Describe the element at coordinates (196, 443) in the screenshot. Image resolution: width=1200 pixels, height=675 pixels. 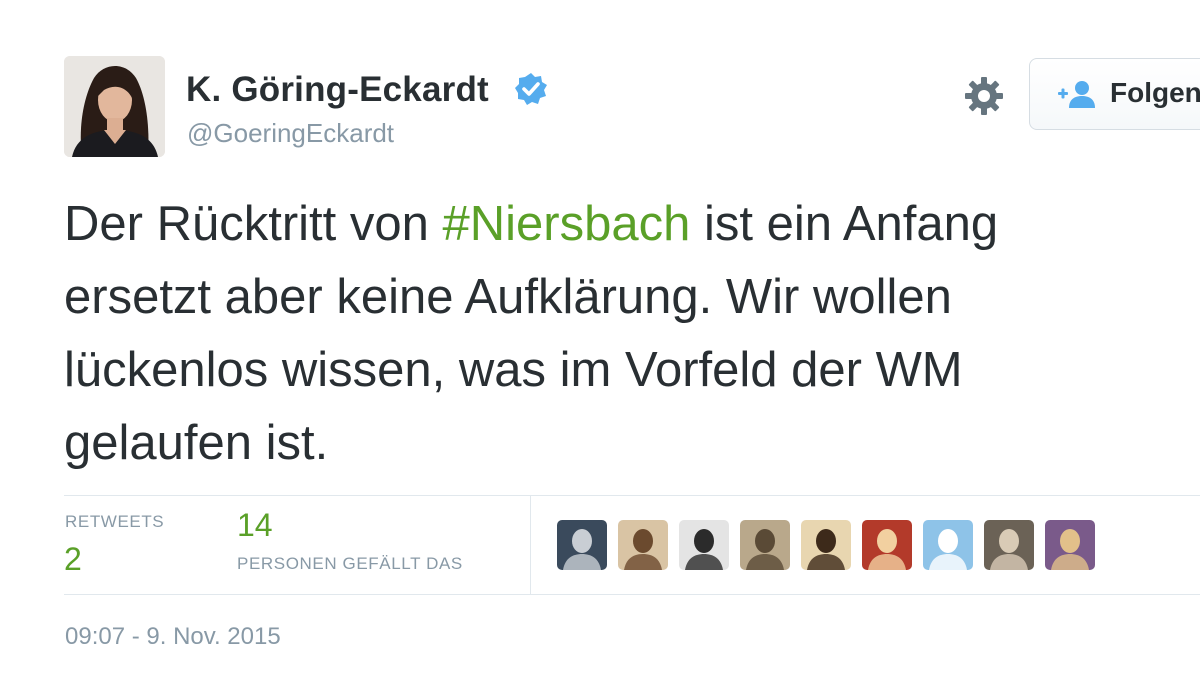
I see `tweet-text-line: gelaufen ist.` at that location.